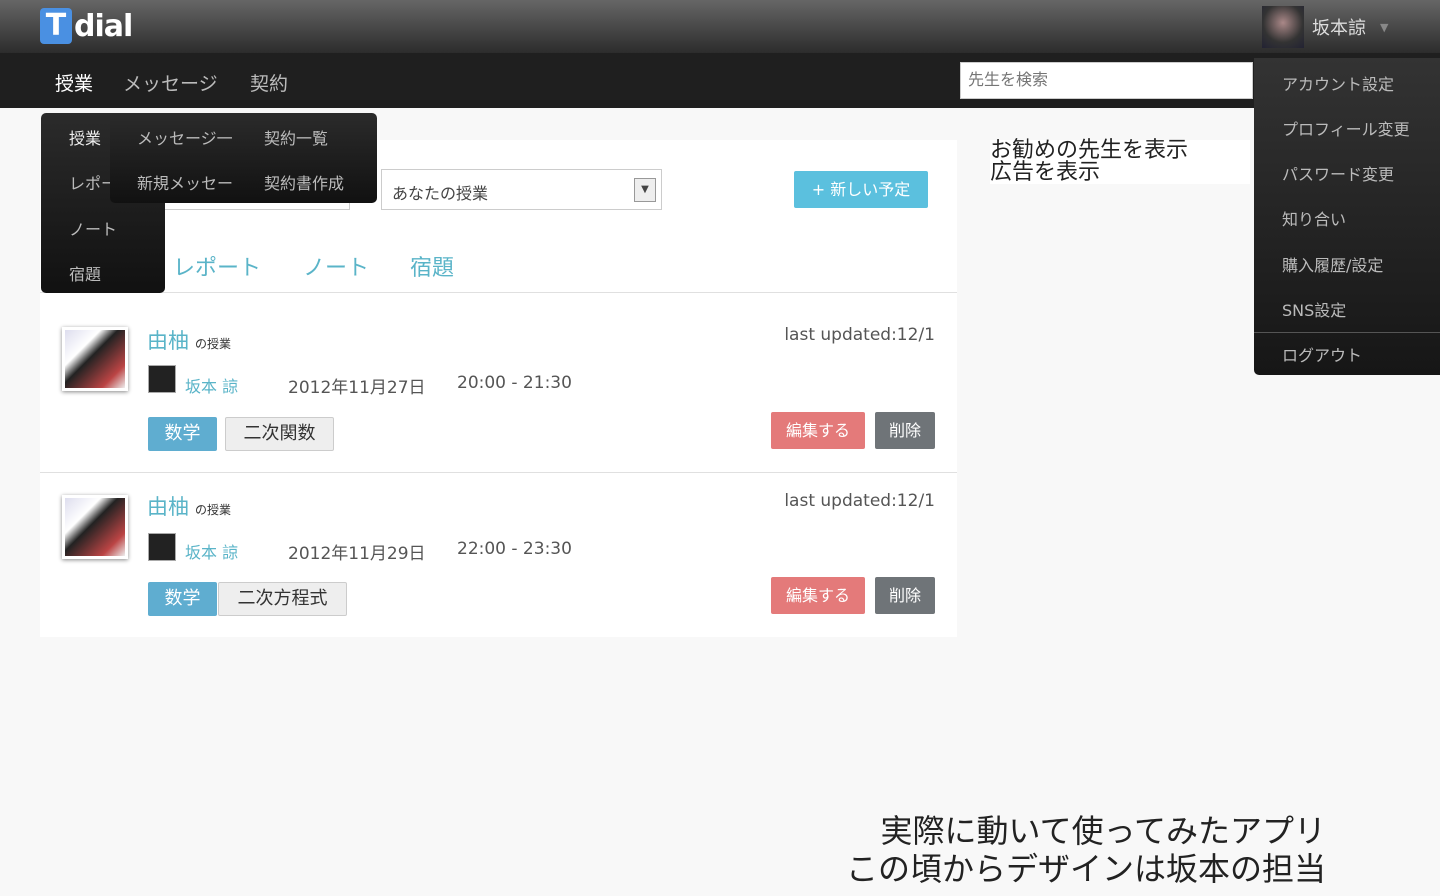 The image size is (1440, 896). What do you see at coordinates (56, 26) in the screenshot?
I see `logo-mark: T` at bounding box center [56, 26].